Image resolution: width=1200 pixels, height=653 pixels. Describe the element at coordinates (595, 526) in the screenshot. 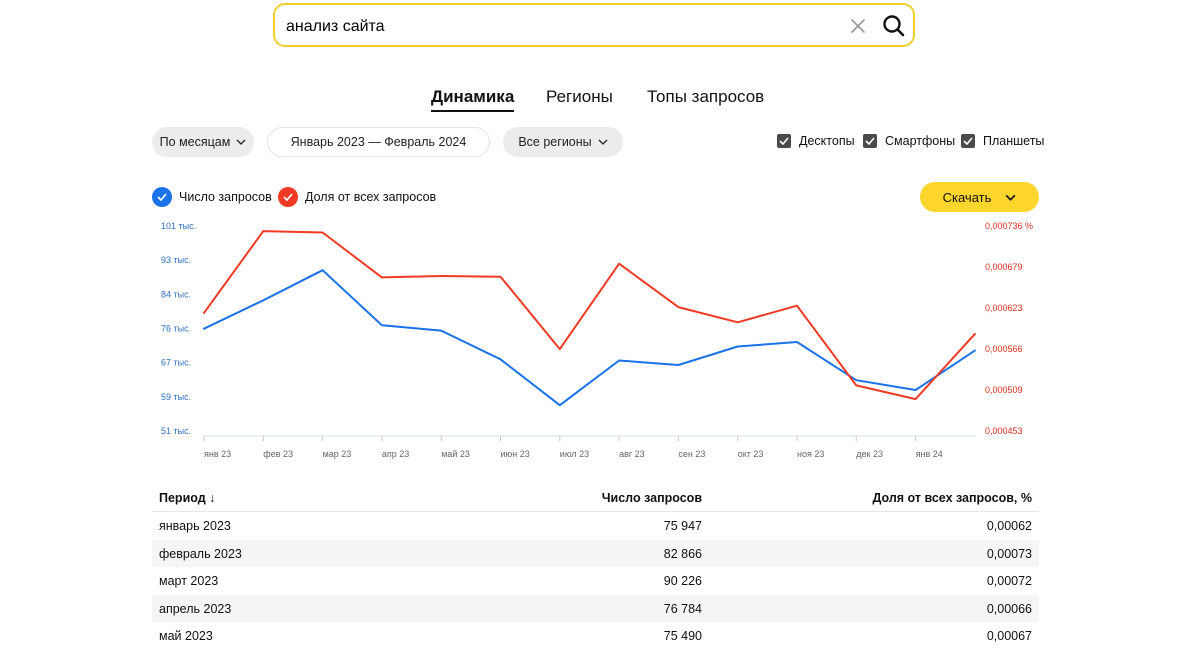

I see `table-row: январь 2023 75 947 0,00062` at that location.